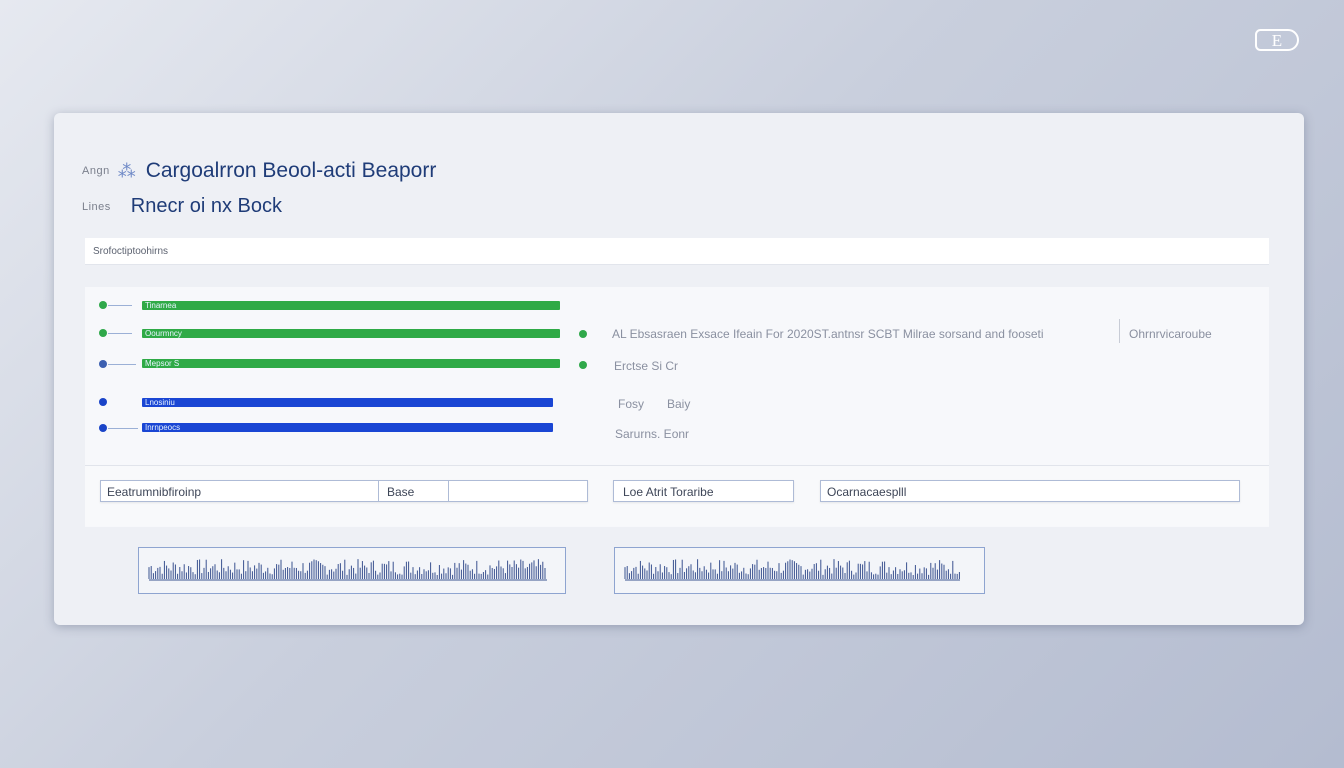 The height and width of the screenshot is (768, 1344). What do you see at coordinates (206, 206) in the screenshot?
I see `page-subtitle: Rnecr oi nx Bock` at bounding box center [206, 206].